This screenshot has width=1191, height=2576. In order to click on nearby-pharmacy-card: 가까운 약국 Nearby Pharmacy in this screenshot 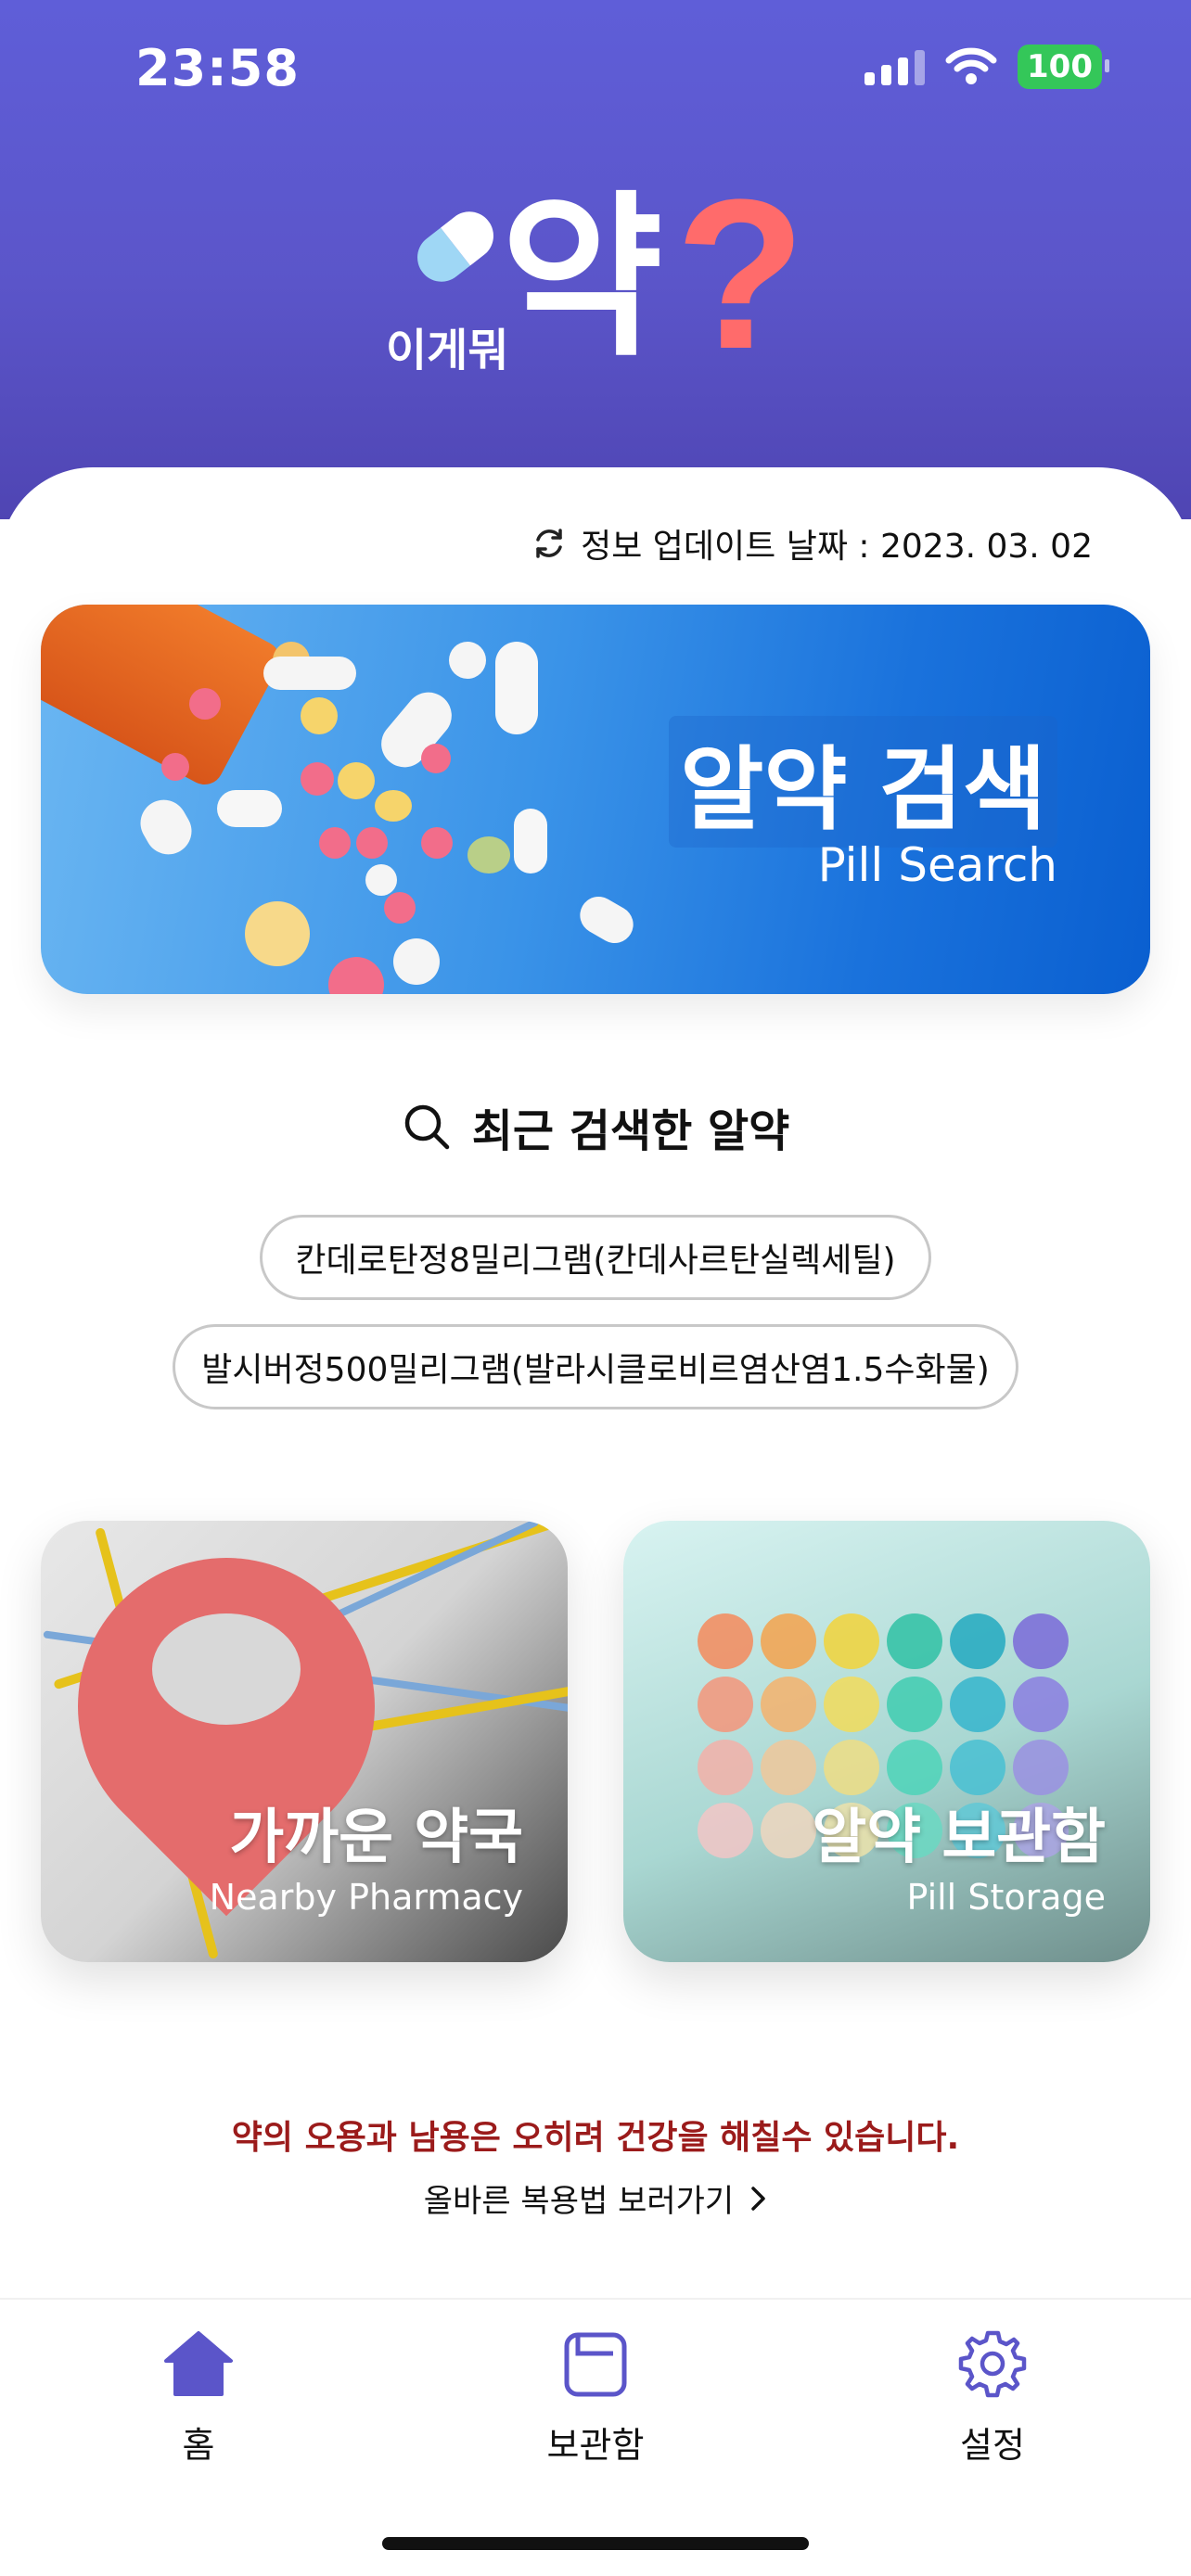, I will do `click(304, 1741)`.